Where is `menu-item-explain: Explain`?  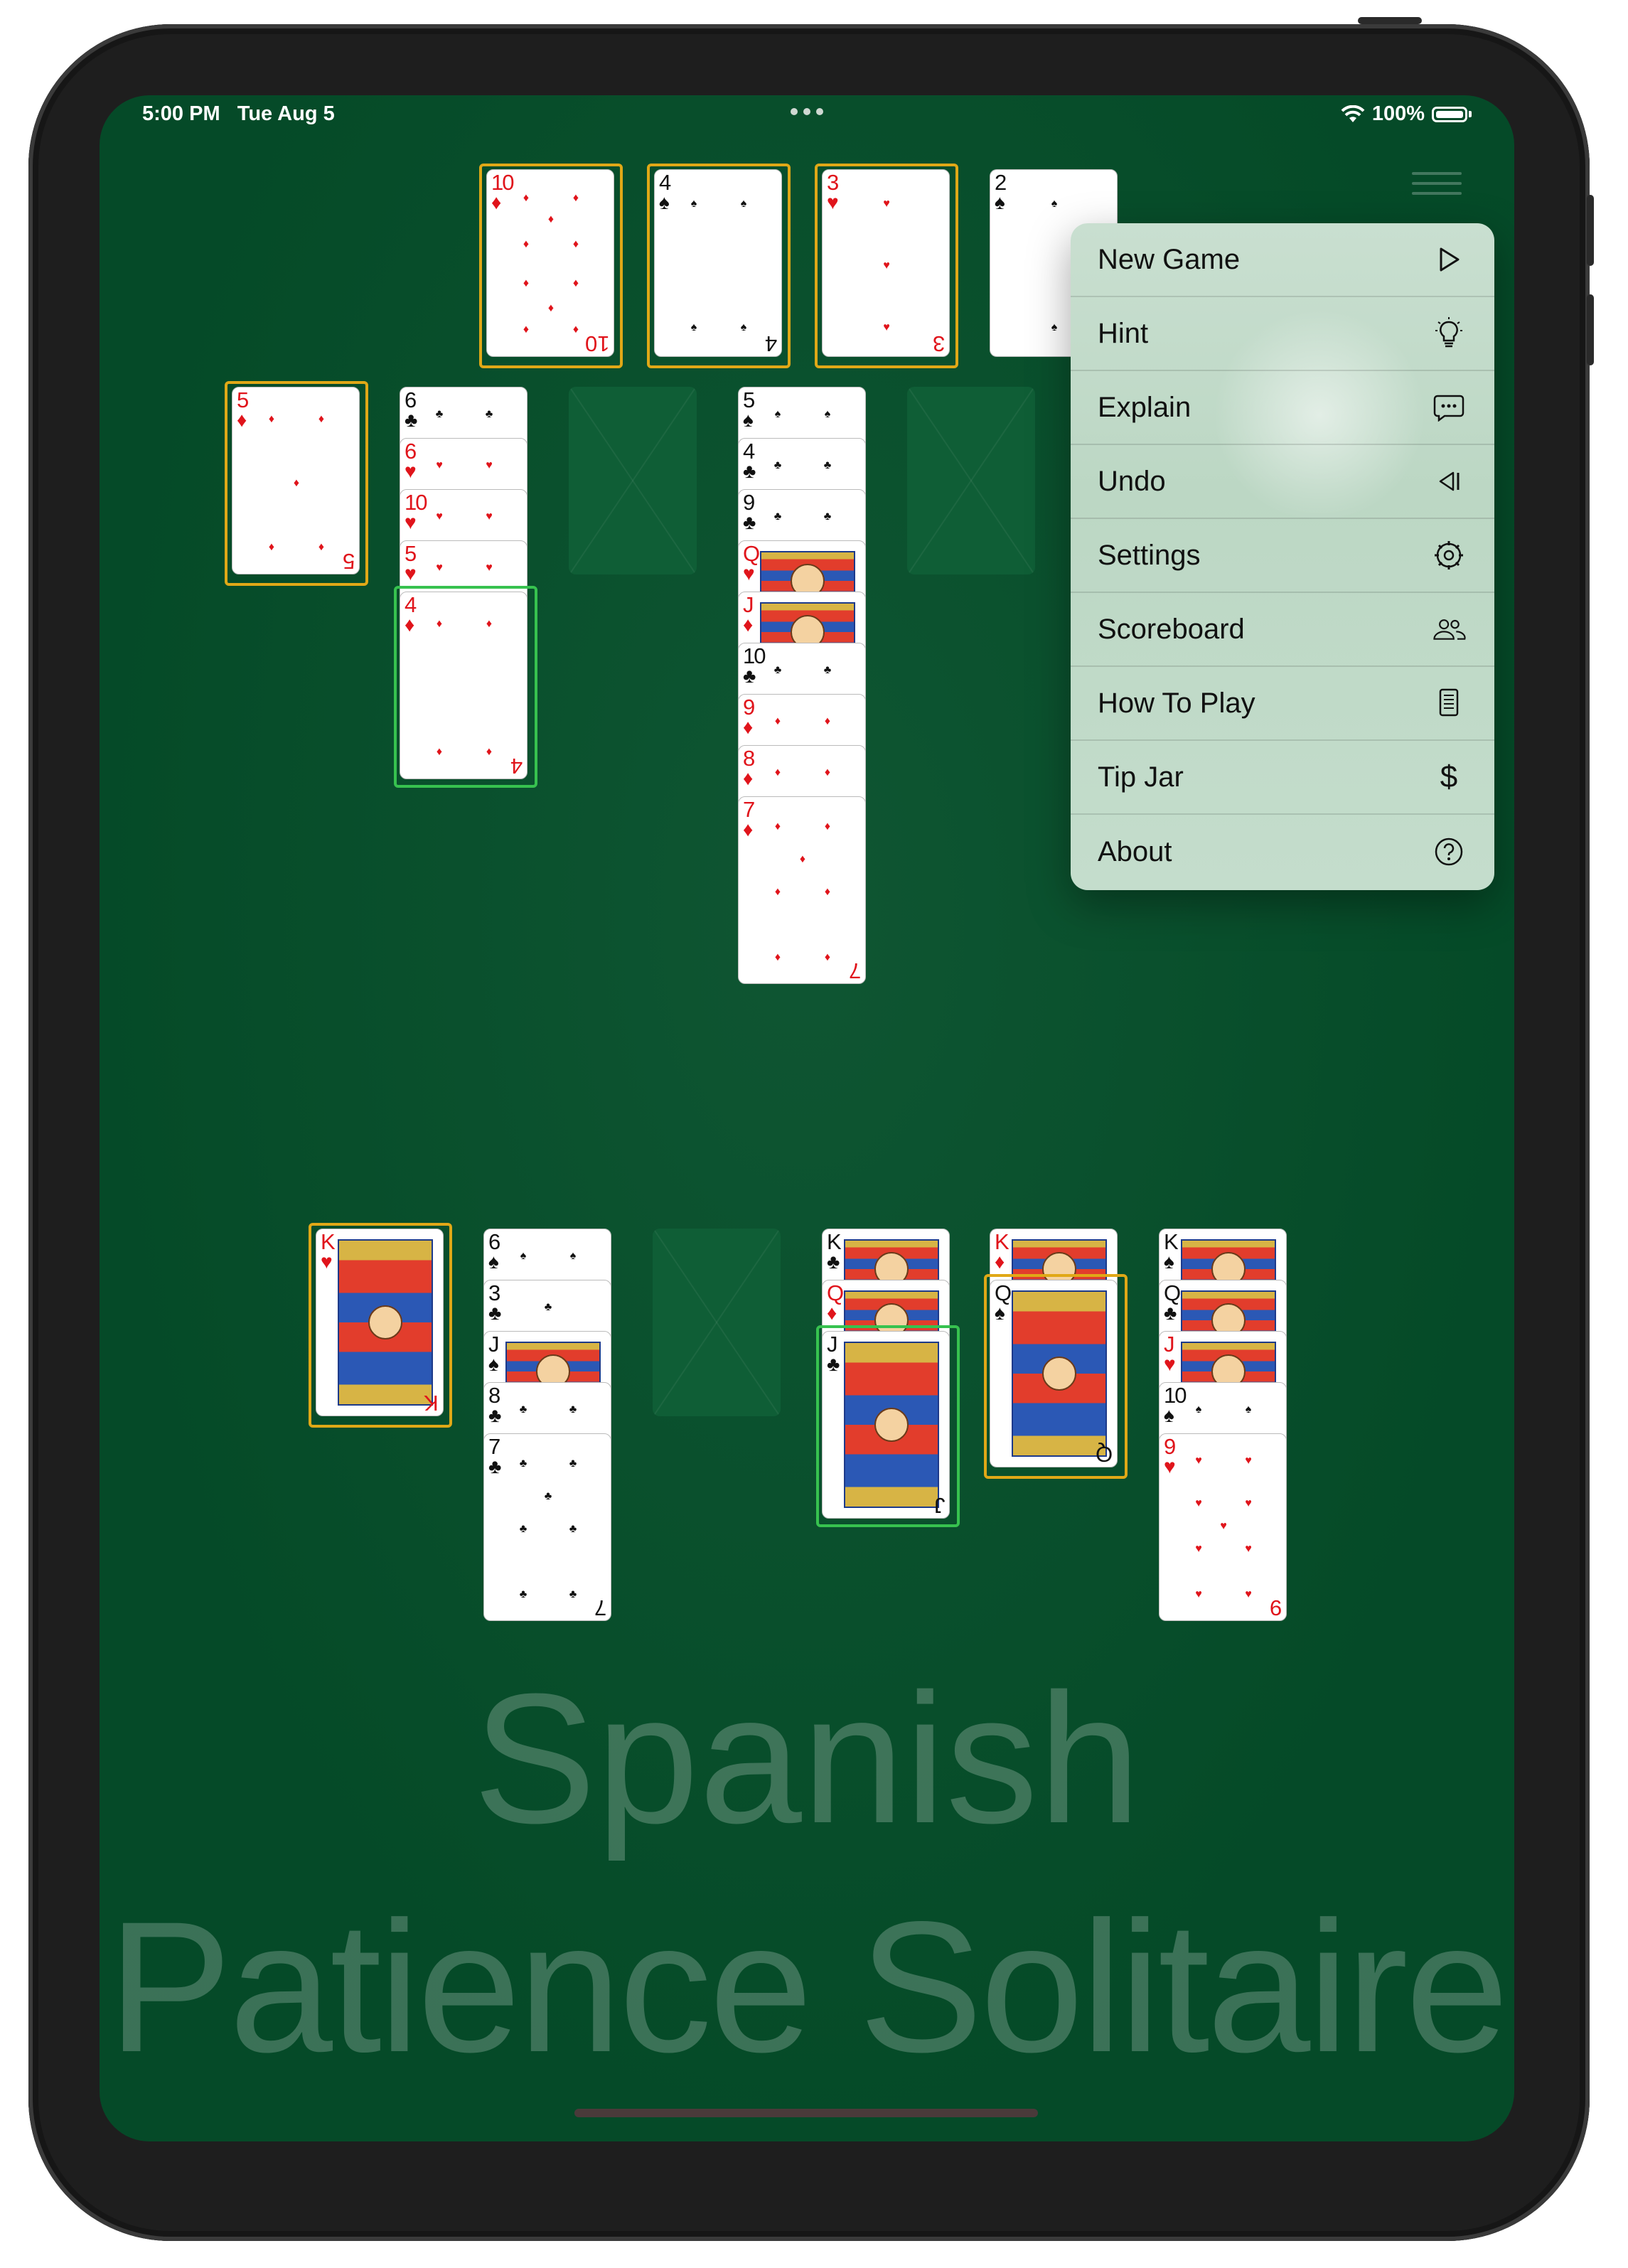
menu-item-explain: Explain is located at coordinates (1282, 408).